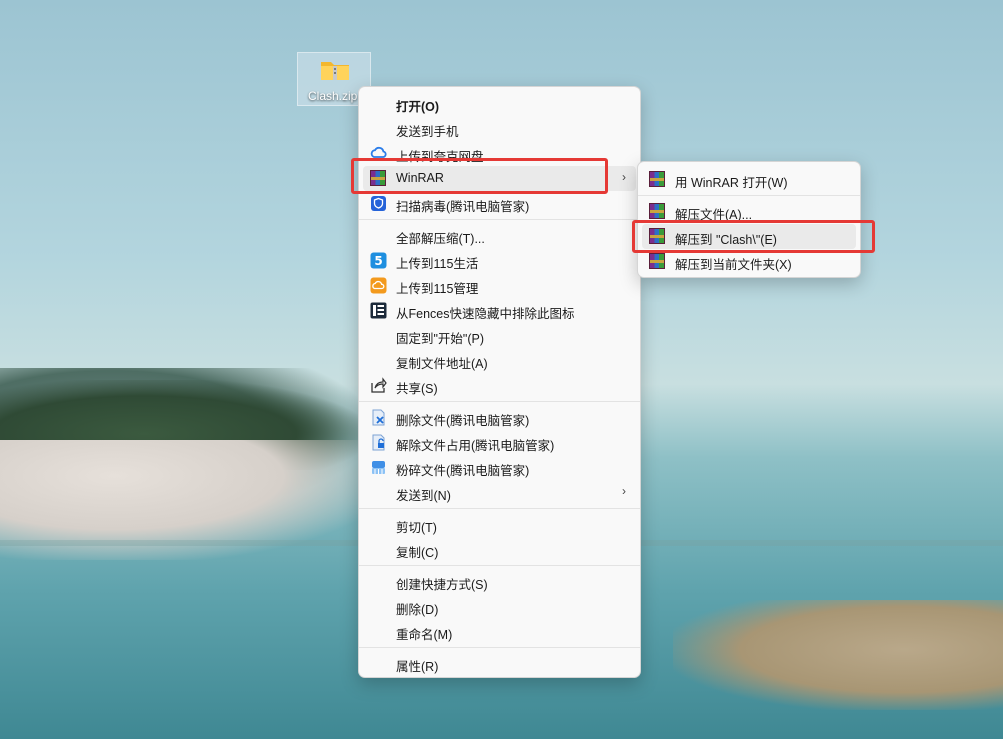 Image resolution: width=1003 pixels, height=739 pixels. Describe the element at coordinates (427, 132) in the screenshot. I see `menu-item-label: 发送到手机` at that location.